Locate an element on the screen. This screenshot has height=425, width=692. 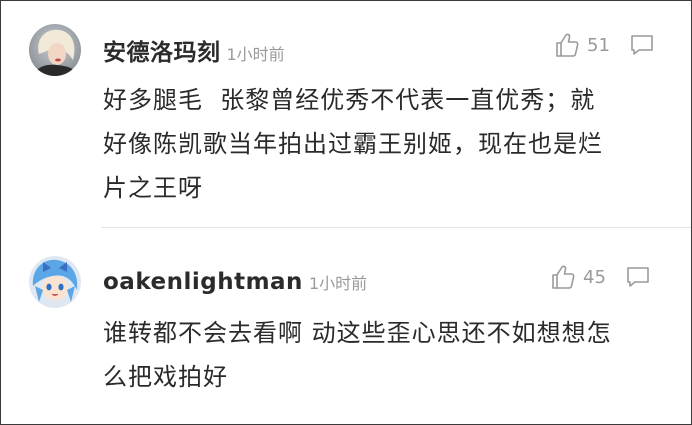
like-count: 51 is located at coordinates (598, 45).